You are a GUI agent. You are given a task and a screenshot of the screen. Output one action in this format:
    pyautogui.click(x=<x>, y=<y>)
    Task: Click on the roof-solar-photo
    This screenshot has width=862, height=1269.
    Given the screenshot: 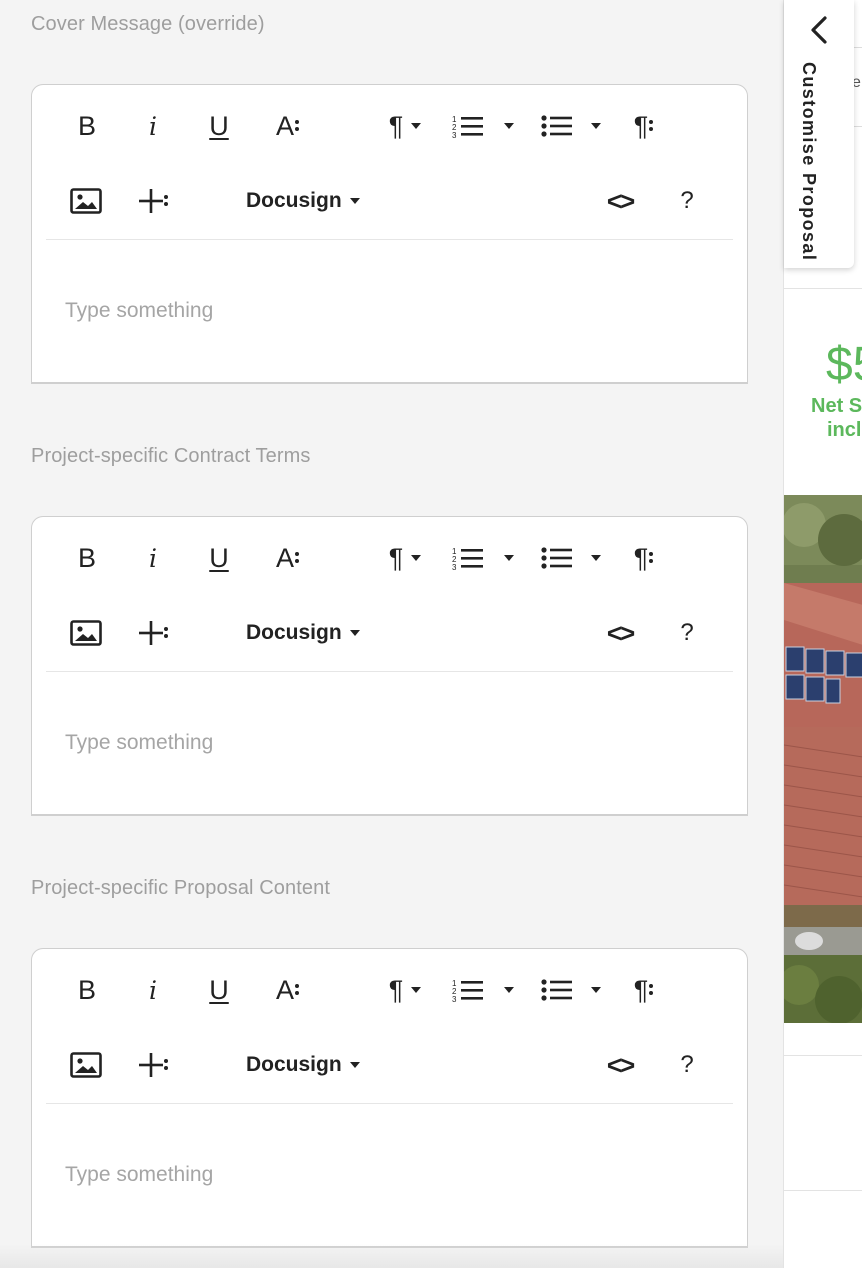 What is the action you would take?
    pyautogui.click(x=823, y=759)
    